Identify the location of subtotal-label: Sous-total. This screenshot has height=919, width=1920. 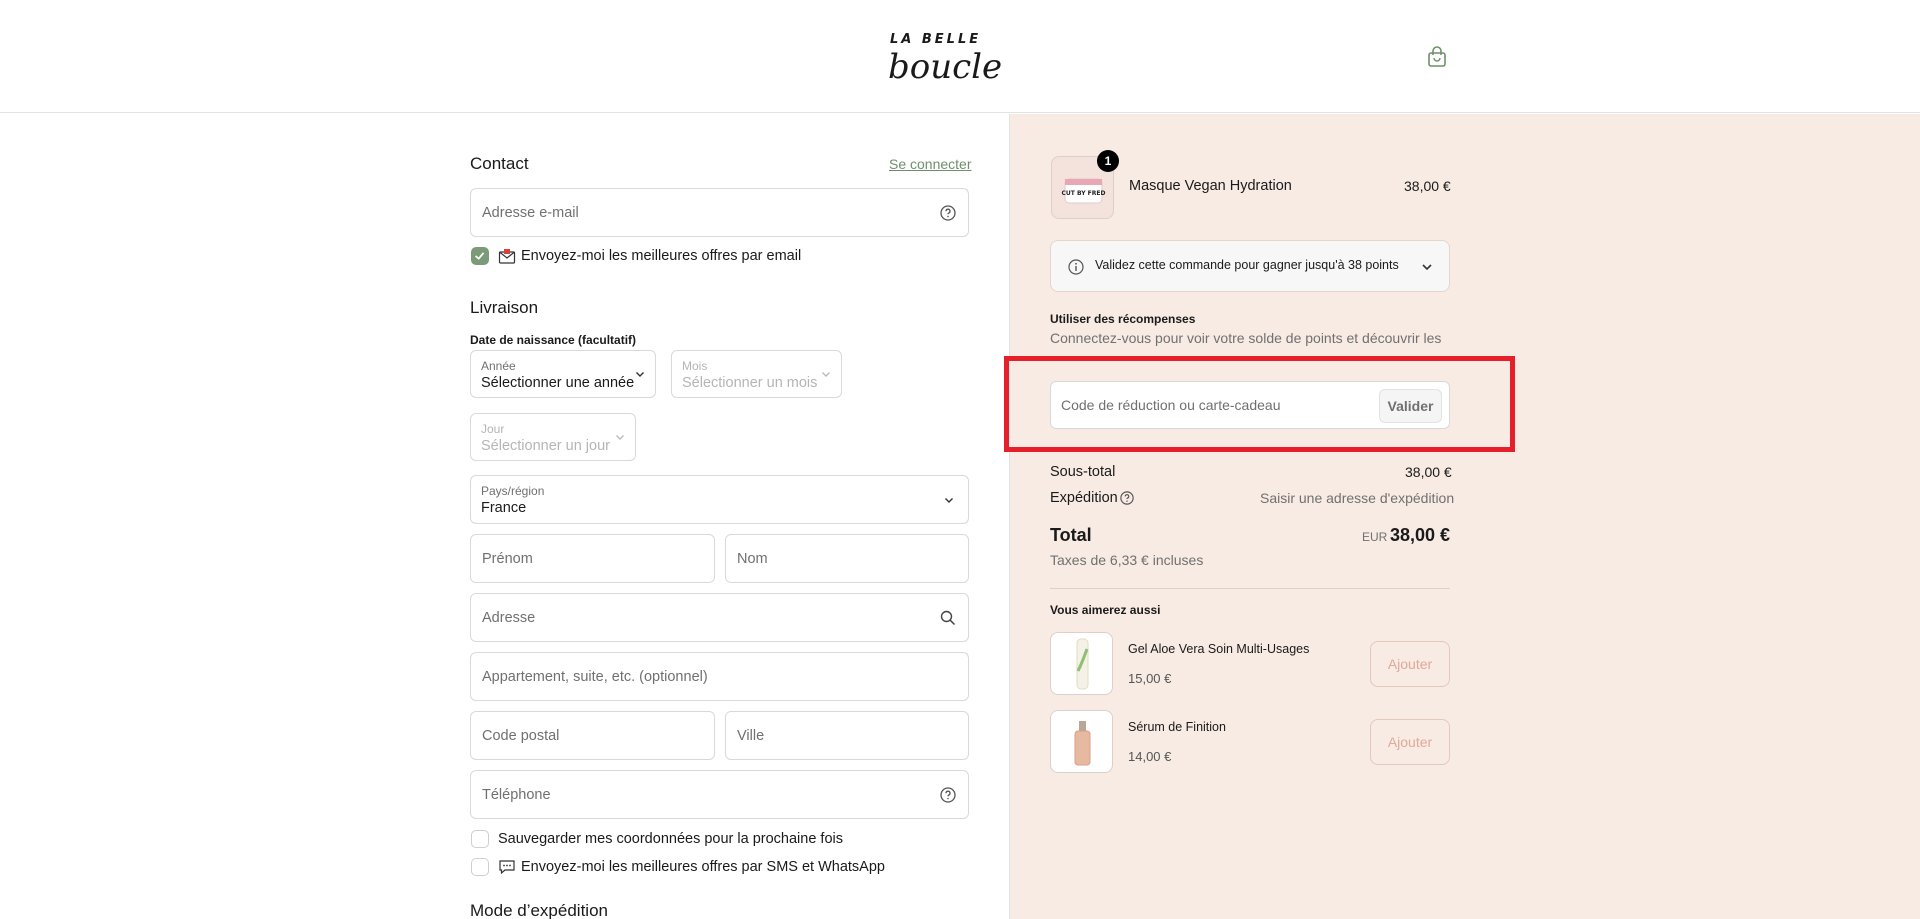
(1083, 472).